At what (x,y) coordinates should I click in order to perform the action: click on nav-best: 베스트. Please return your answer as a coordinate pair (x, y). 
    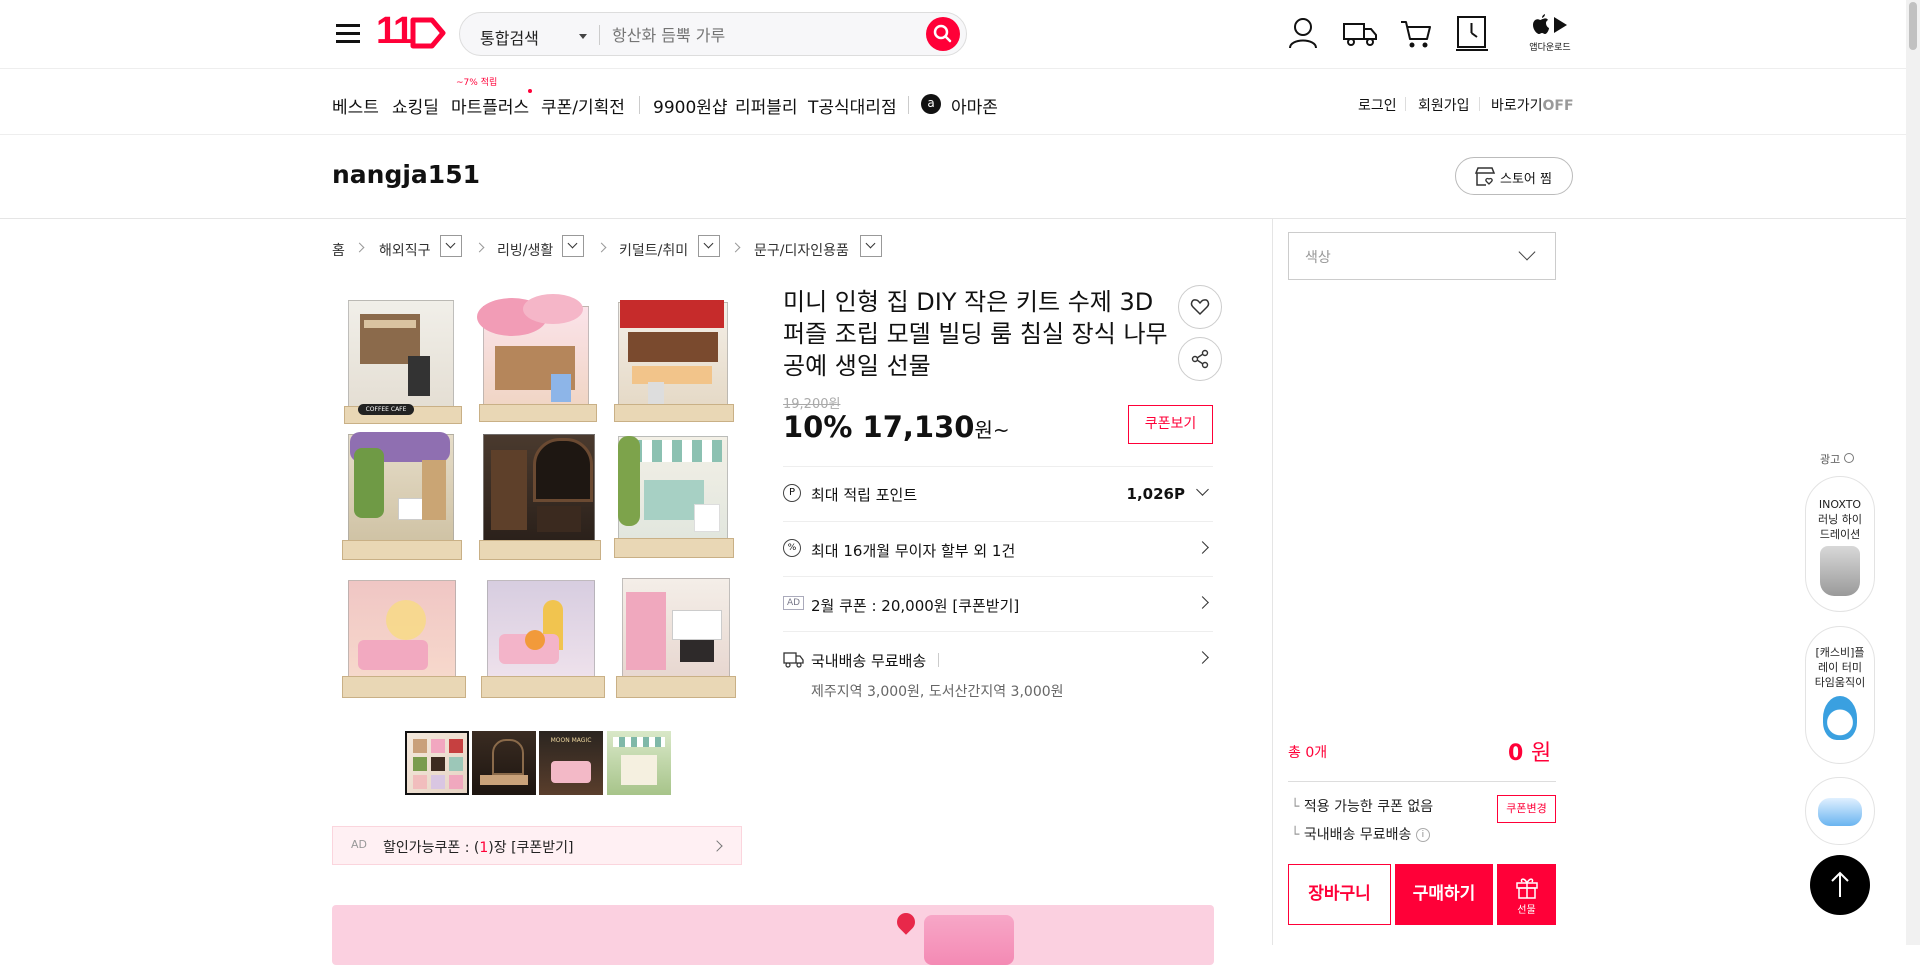
    Looking at the image, I should click on (355, 105).